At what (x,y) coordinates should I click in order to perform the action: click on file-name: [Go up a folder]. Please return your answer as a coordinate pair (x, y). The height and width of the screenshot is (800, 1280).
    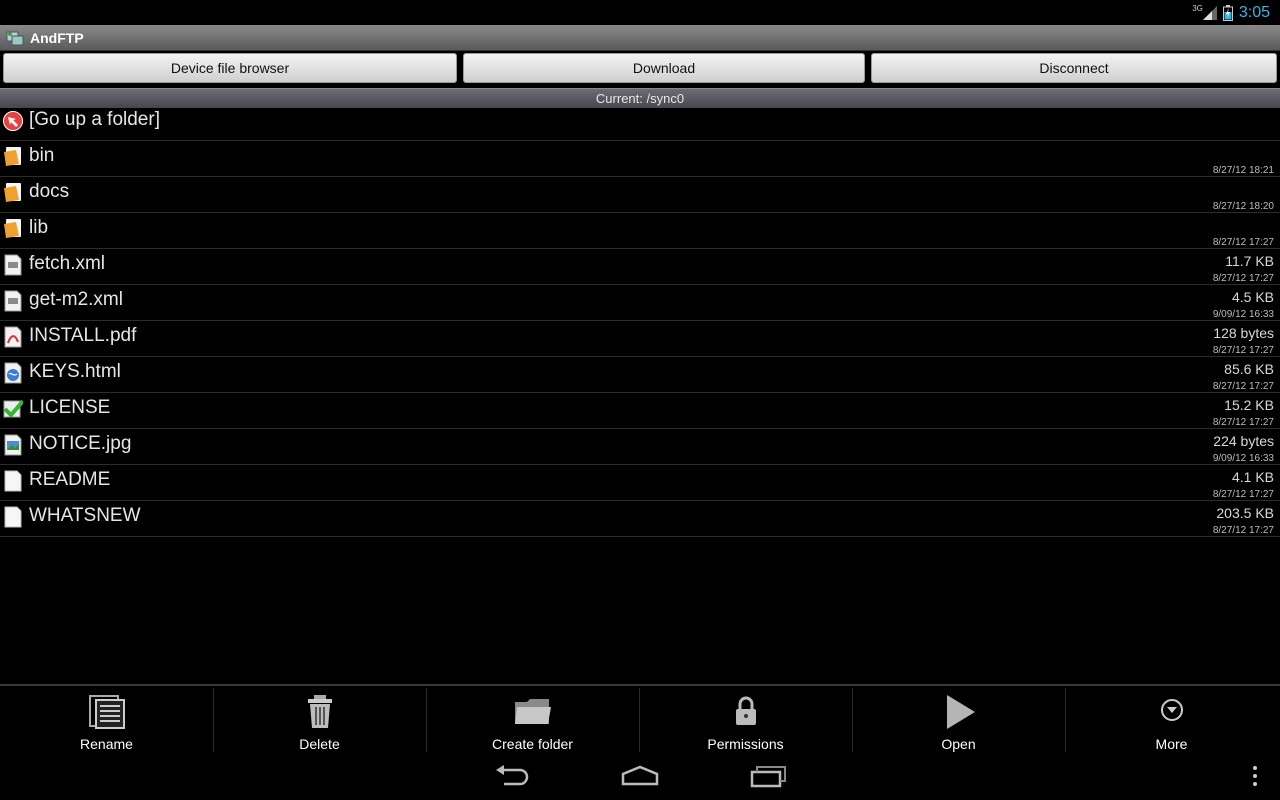
    Looking at the image, I should click on (94, 119).